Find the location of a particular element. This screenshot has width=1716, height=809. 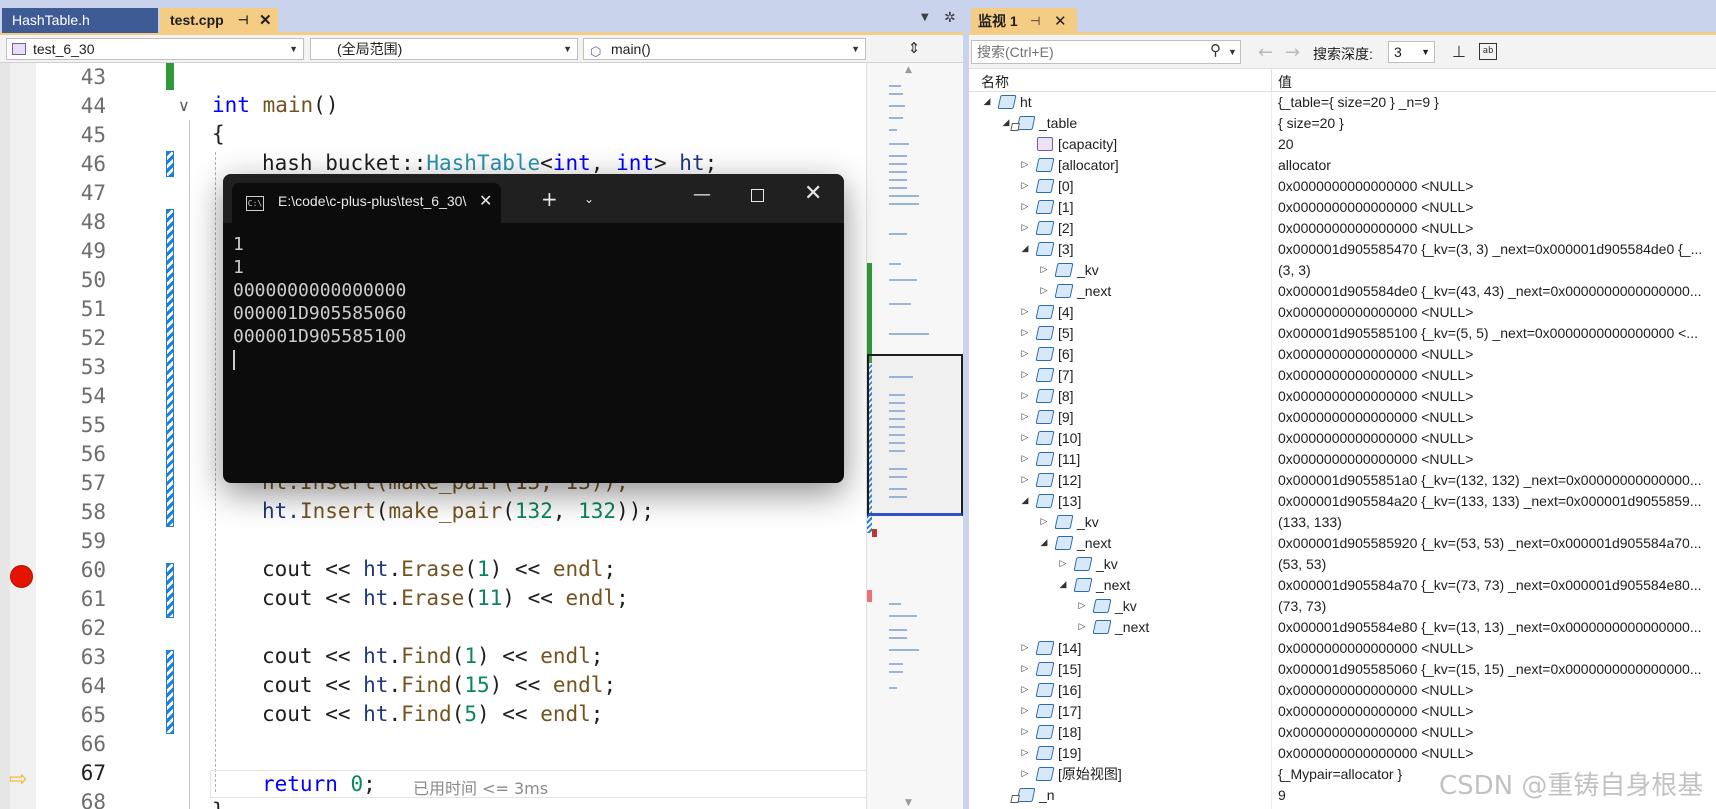

watch-row: ▷ _kv (133, 133) is located at coordinates (1342, 522).